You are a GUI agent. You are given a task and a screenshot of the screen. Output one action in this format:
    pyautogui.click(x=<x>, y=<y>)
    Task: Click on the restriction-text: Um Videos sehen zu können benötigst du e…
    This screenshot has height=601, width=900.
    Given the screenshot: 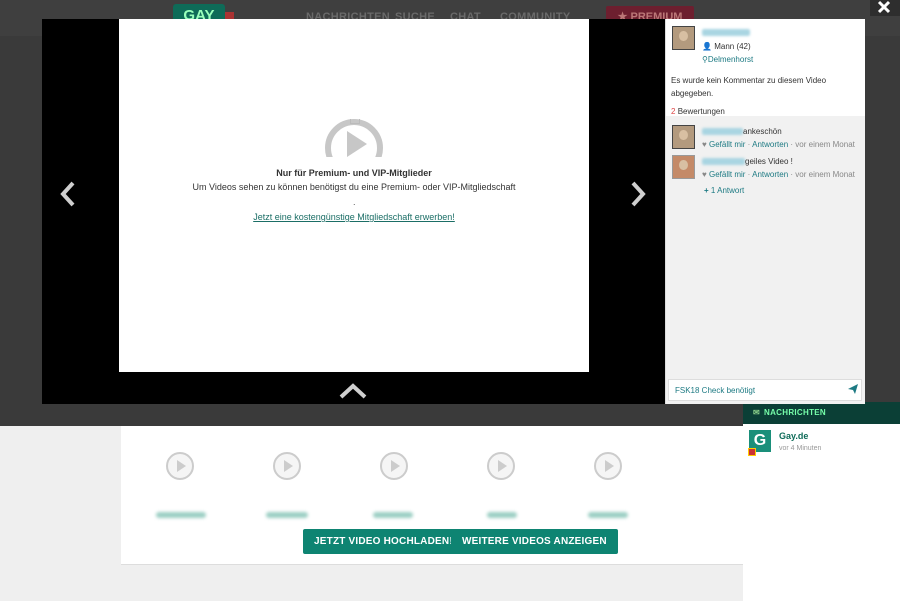 What is the action you would take?
    pyautogui.click(x=354, y=187)
    